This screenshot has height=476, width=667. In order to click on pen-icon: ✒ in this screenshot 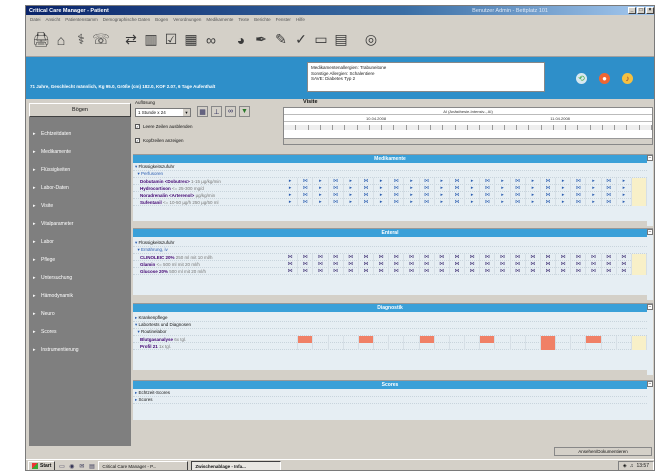, I will do `click(261, 40)`.